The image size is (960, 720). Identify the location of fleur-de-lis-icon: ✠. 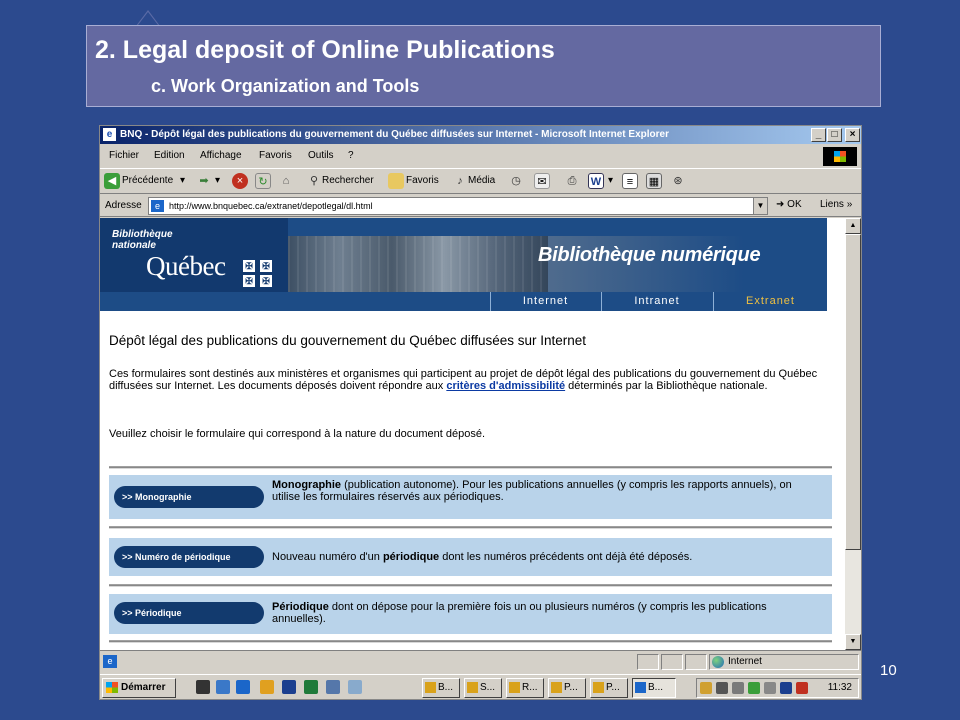
(266, 281).